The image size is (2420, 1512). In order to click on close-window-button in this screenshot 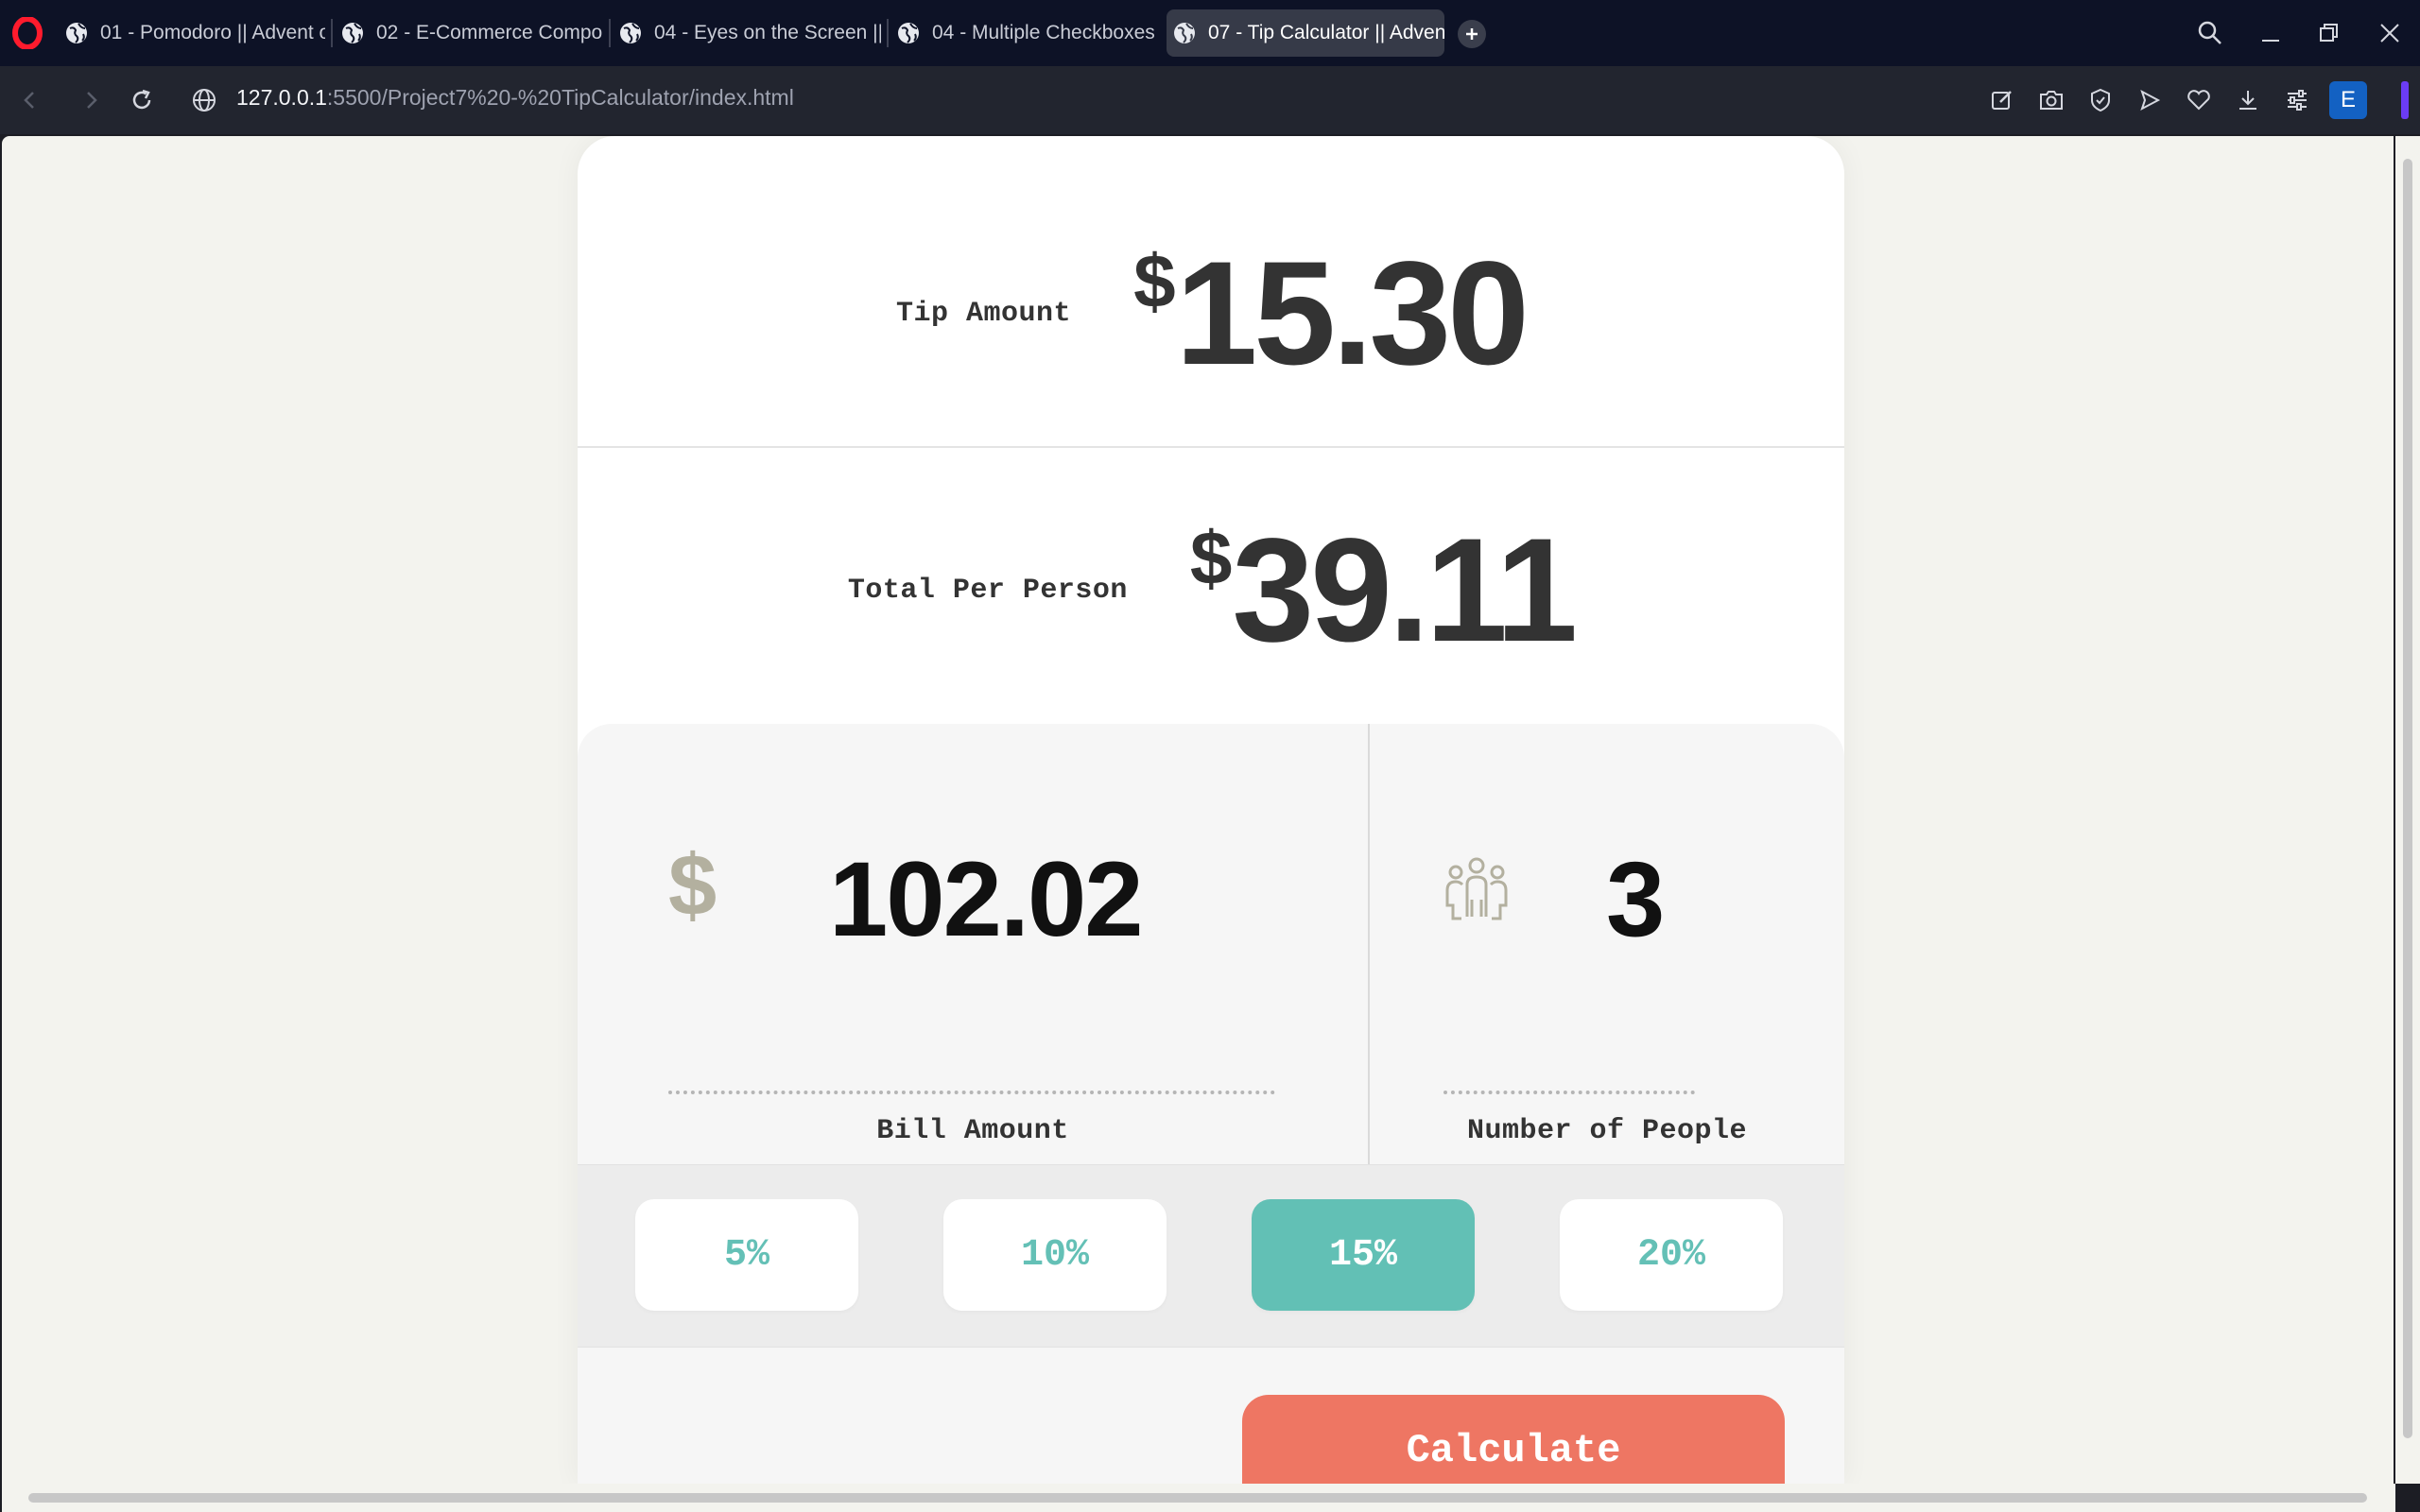, I will do `click(2390, 33)`.